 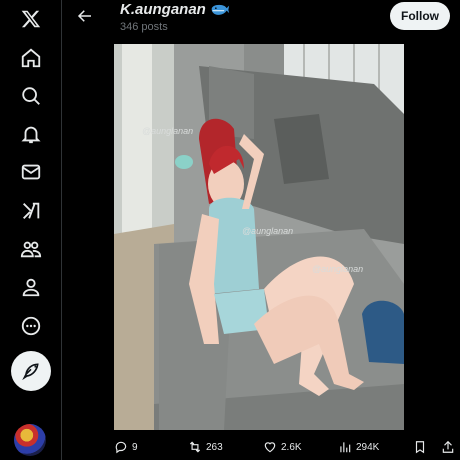 I want to click on profile-header: K.aunganan 346 posts Follow, so click(x=261, y=20).